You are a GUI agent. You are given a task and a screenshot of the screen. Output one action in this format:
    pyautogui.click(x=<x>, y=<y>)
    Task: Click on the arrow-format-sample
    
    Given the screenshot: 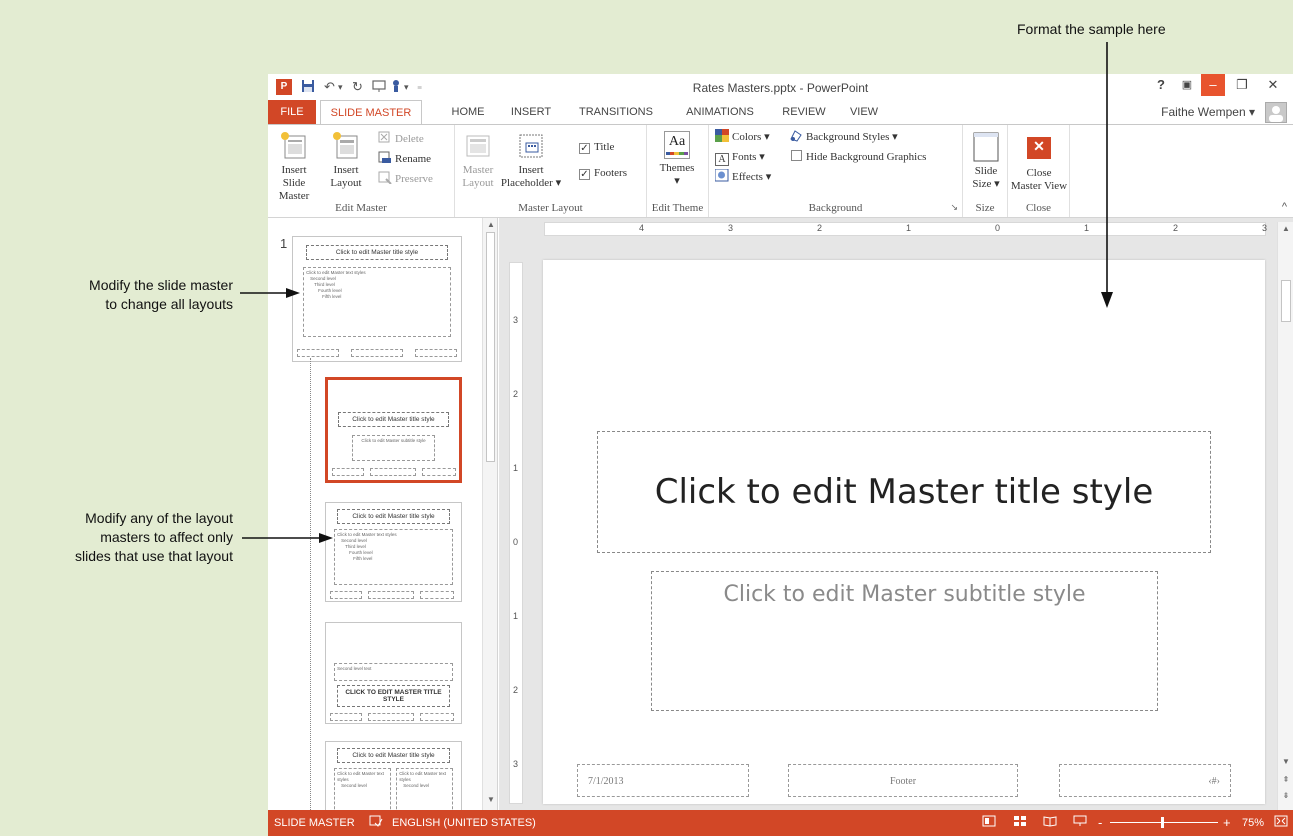 What is the action you would take?
    pyautogui.click(x=1107, y=175)
    